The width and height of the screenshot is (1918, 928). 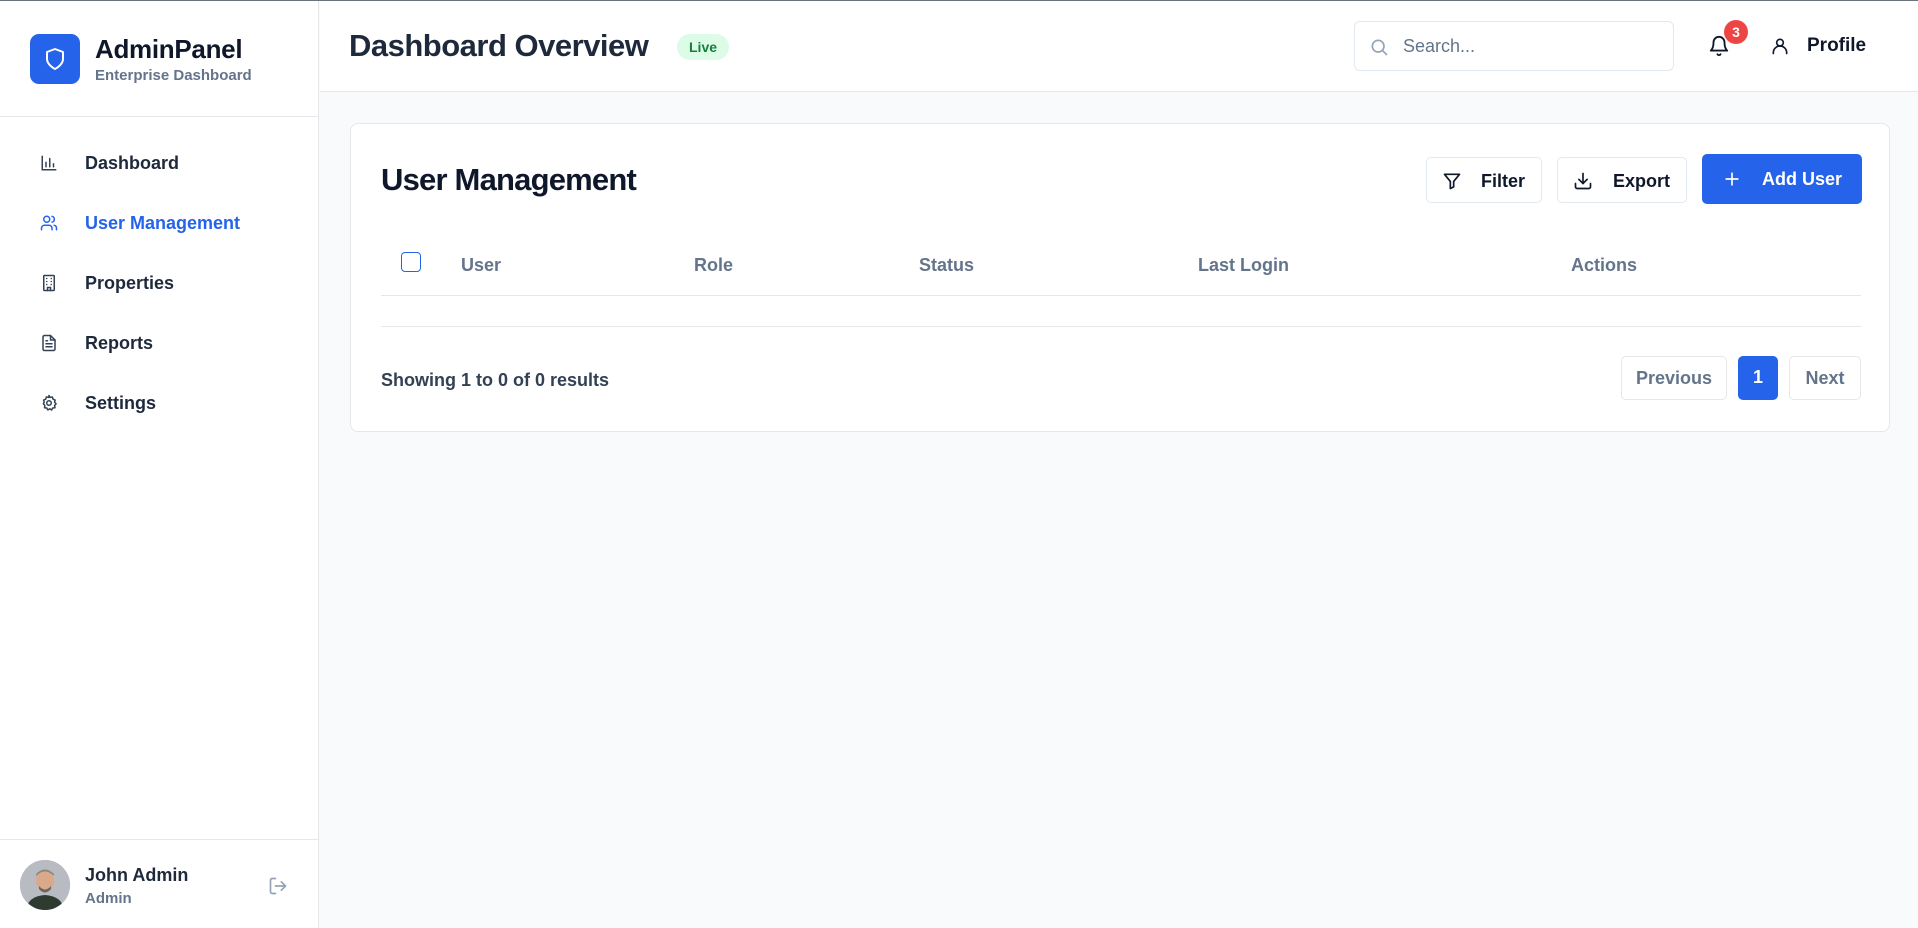 I want to click on table-body-divider, so click(x=1121, y=326).